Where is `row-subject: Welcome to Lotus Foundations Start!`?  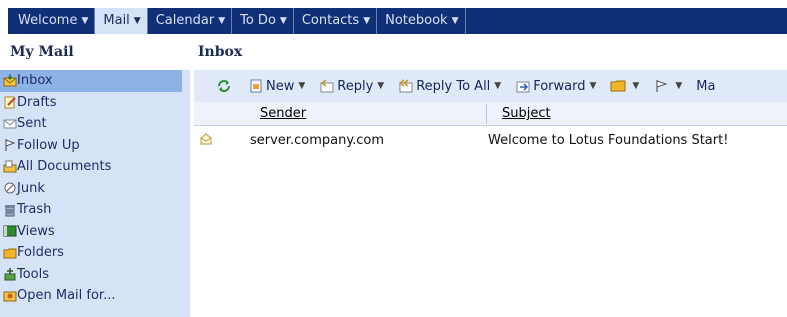 row-subject: Welcome to Lotus Foundations Start! is located at coordinates (608, 140).